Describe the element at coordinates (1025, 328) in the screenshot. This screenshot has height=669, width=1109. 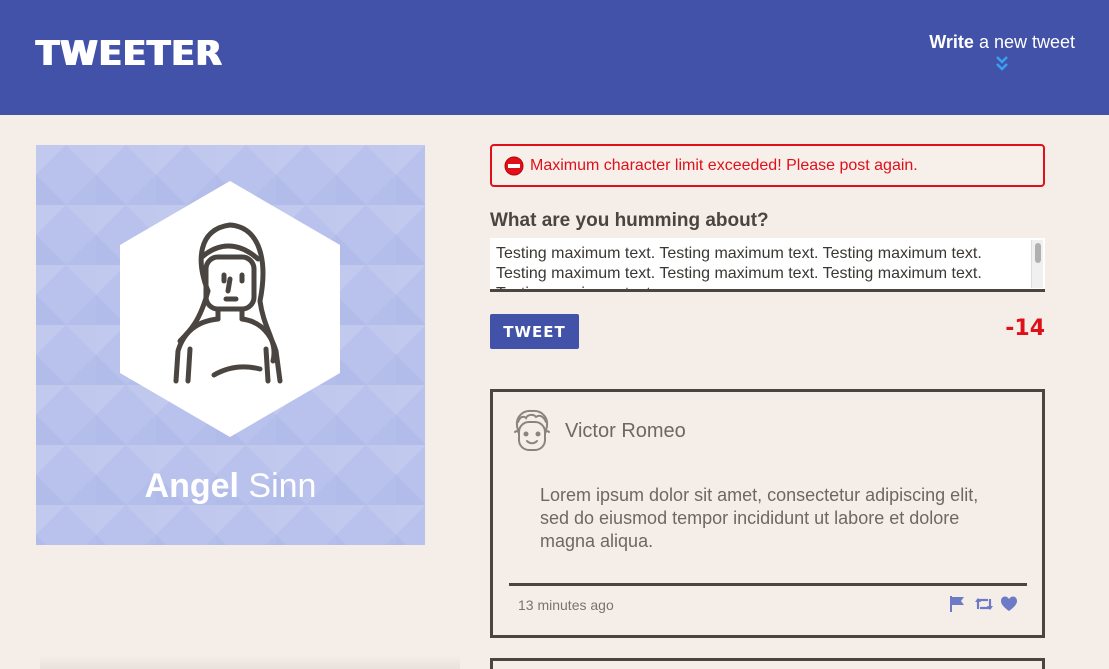
I see `character-counter: -14` at that location.